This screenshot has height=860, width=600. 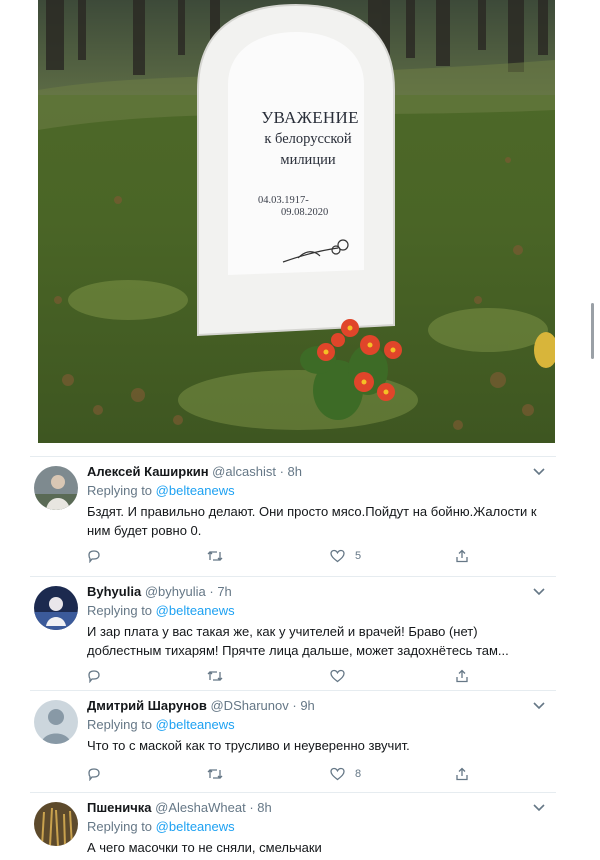 What do you see at coordinates (249, 705) in the screenshot?
I see `author-handle: @DSharunov` at bounding box center [249, 705].